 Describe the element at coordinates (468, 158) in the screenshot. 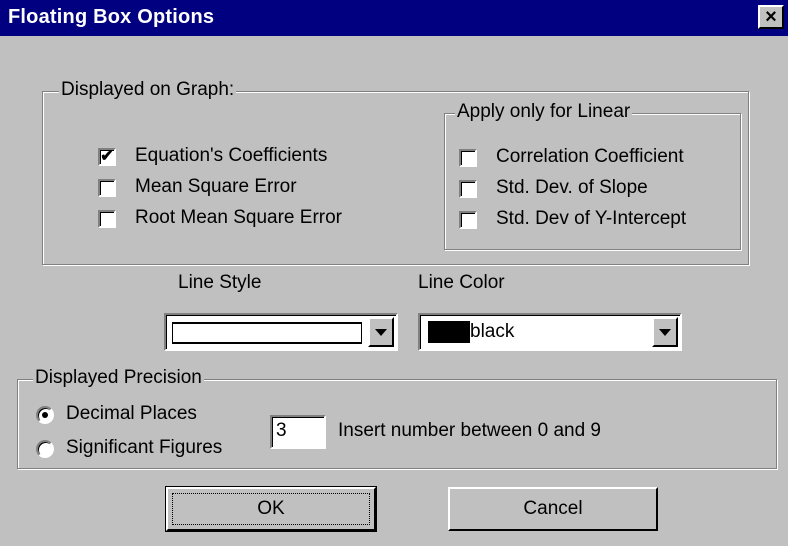

I see `correlation-coefficient-checkbox` at that location.